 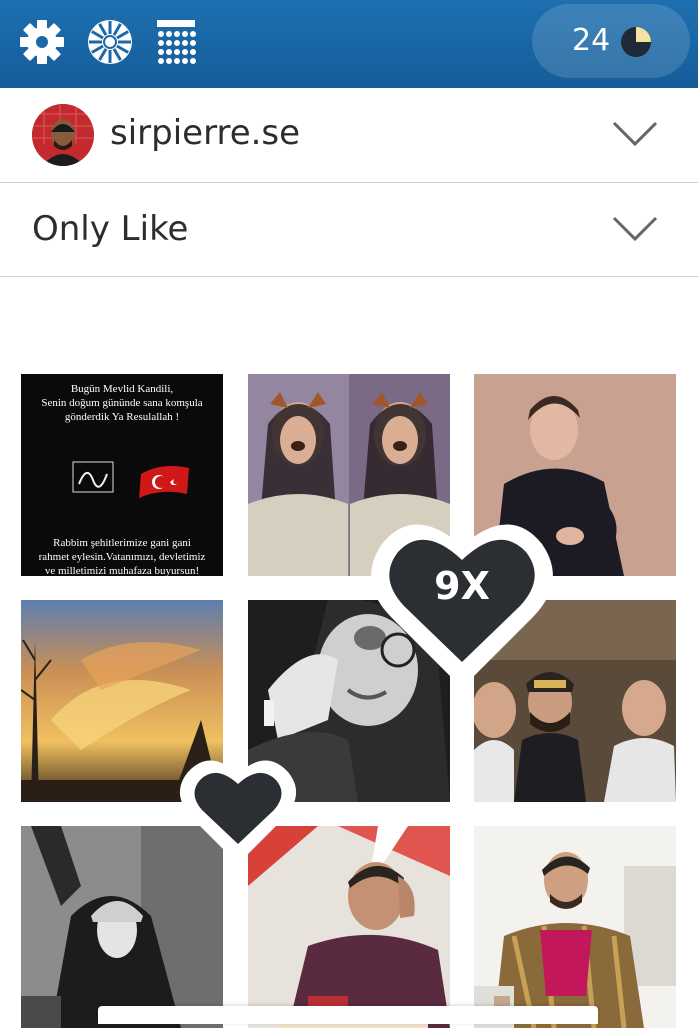 I want to click on calligraphy-and-flag-image, so click(x=130, y=479).